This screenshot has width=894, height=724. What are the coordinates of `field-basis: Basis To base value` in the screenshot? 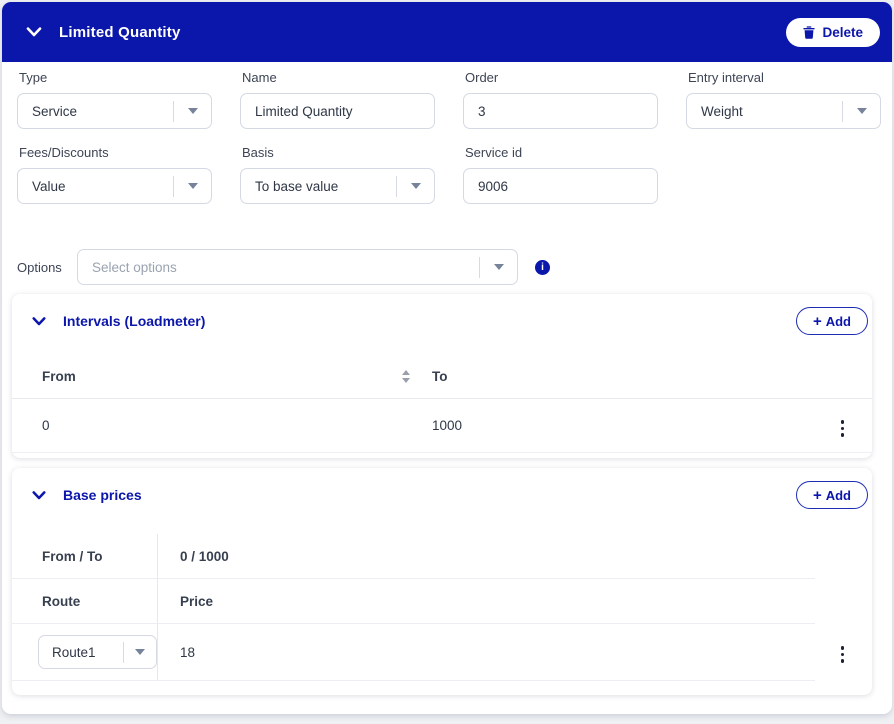 It's located at (337, 174).